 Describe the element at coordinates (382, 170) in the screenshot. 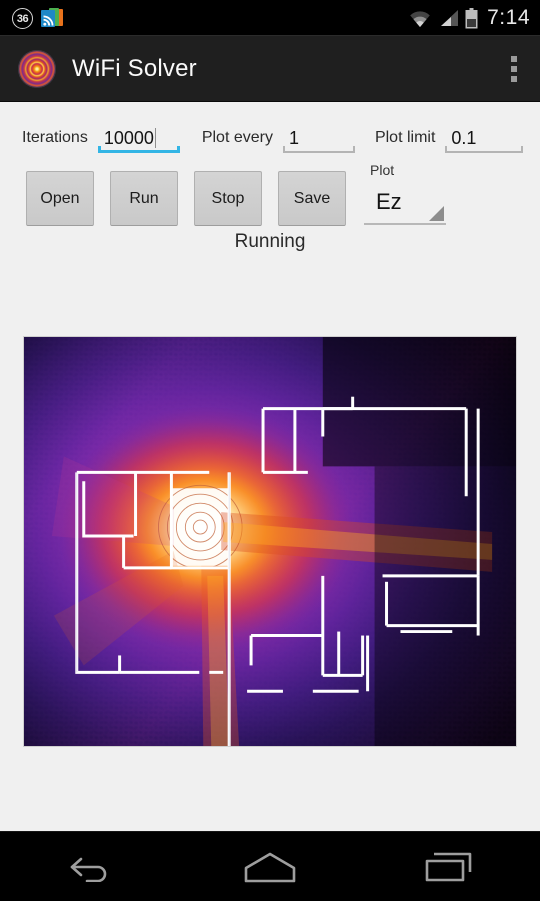

I see `plot-spinner-label: Plot` at that location.